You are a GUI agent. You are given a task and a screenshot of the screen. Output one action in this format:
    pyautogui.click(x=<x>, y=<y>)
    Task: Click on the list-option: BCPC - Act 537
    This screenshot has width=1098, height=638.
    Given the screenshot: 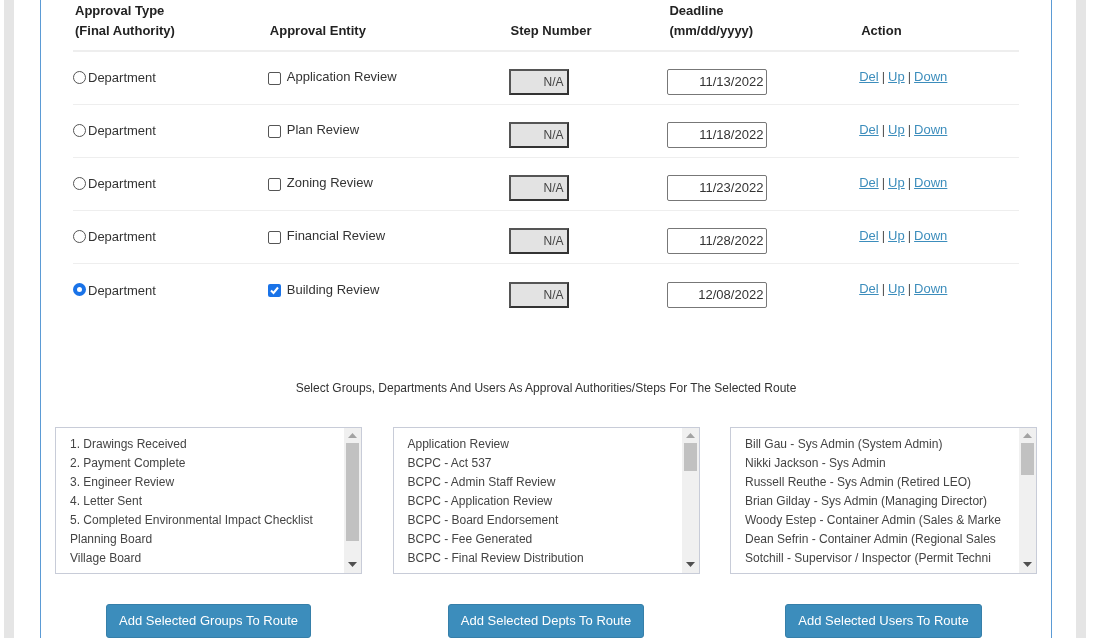 What is the action you would take?
    pyautogui.click(x=544, y=463)
    